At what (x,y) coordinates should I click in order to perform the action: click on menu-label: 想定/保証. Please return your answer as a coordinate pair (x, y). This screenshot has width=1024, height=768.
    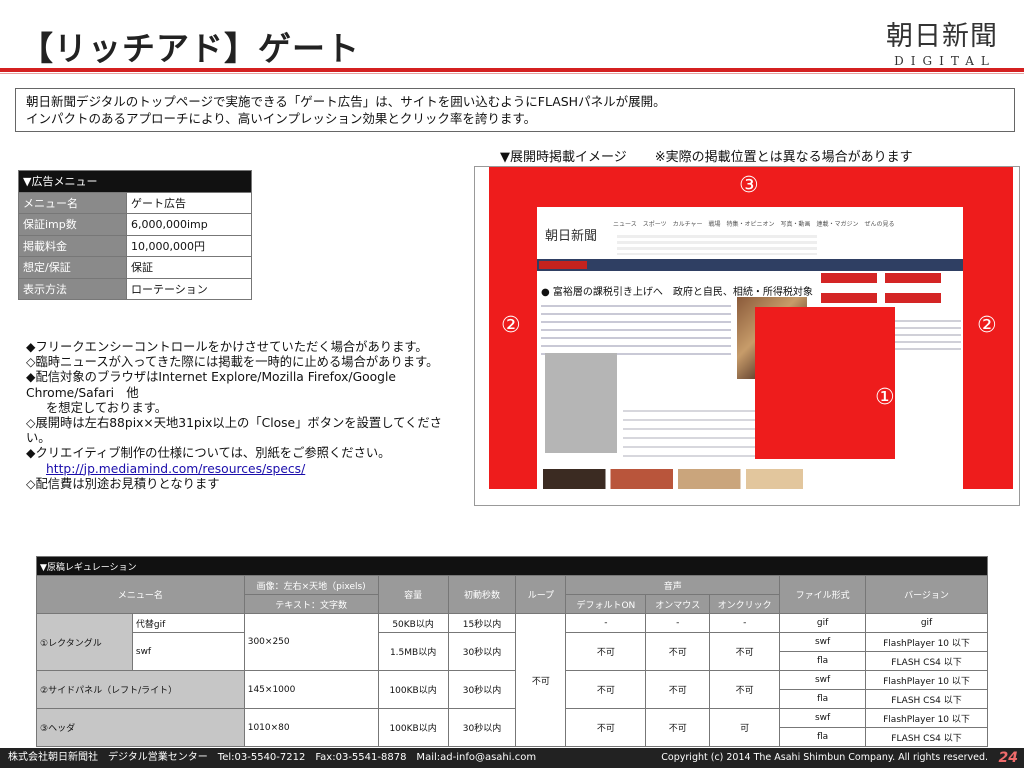
    Looking at the image, I should click on (72, 267).